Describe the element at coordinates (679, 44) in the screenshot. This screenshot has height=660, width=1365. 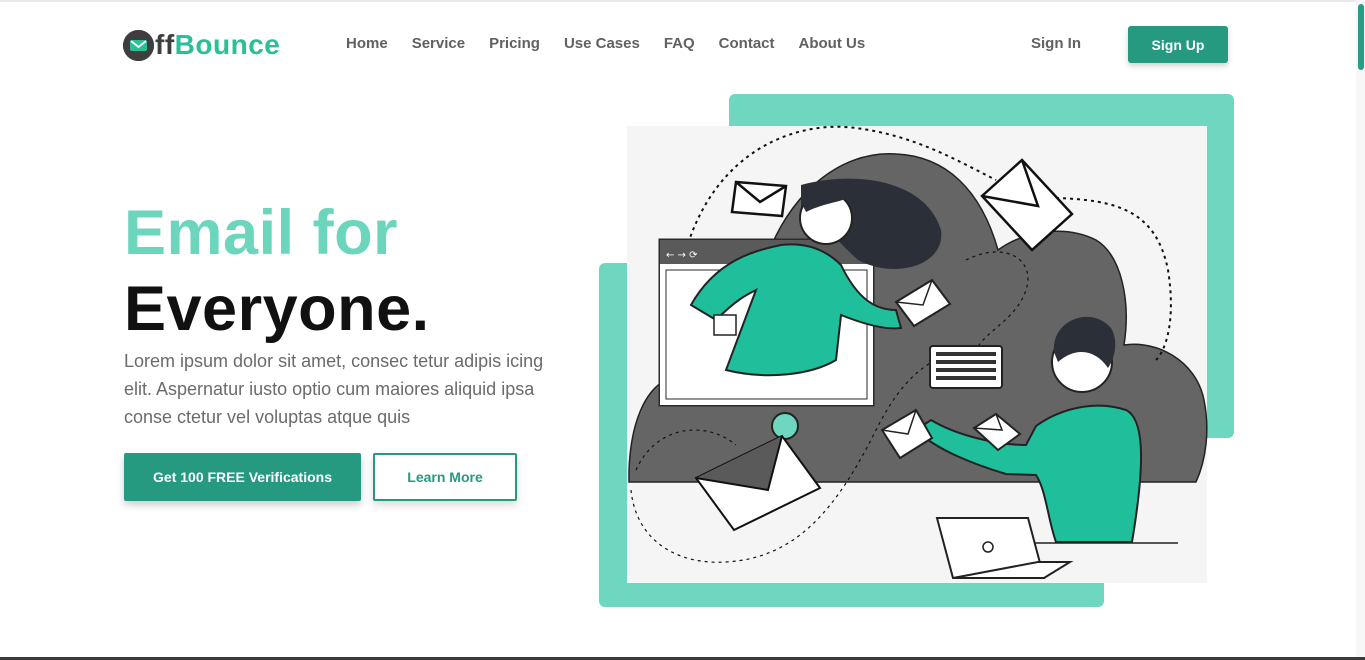
I see `nav-faq: FAQ` at that location.